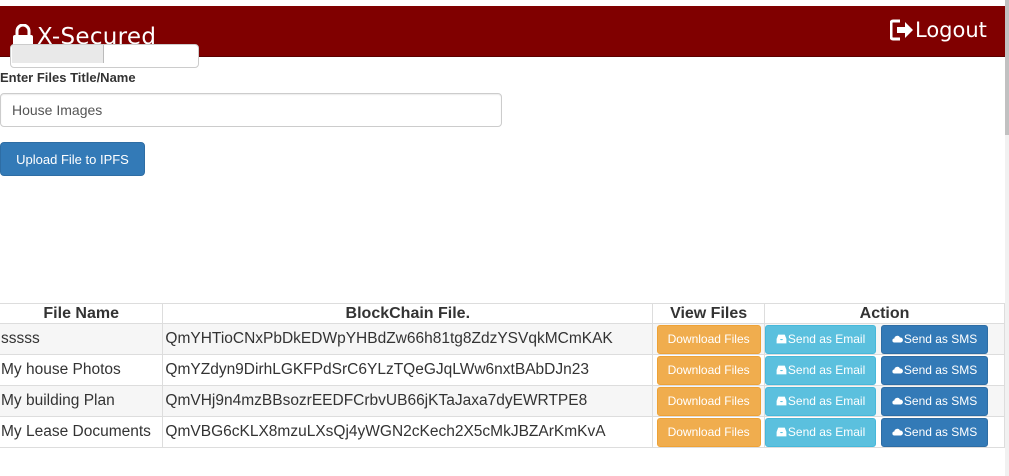 The width and height of the screenshot is (1009, 476). Describe the element at coordinates (82, 339) in the screenshot. I see `file-name-cell: sssss` at that location.